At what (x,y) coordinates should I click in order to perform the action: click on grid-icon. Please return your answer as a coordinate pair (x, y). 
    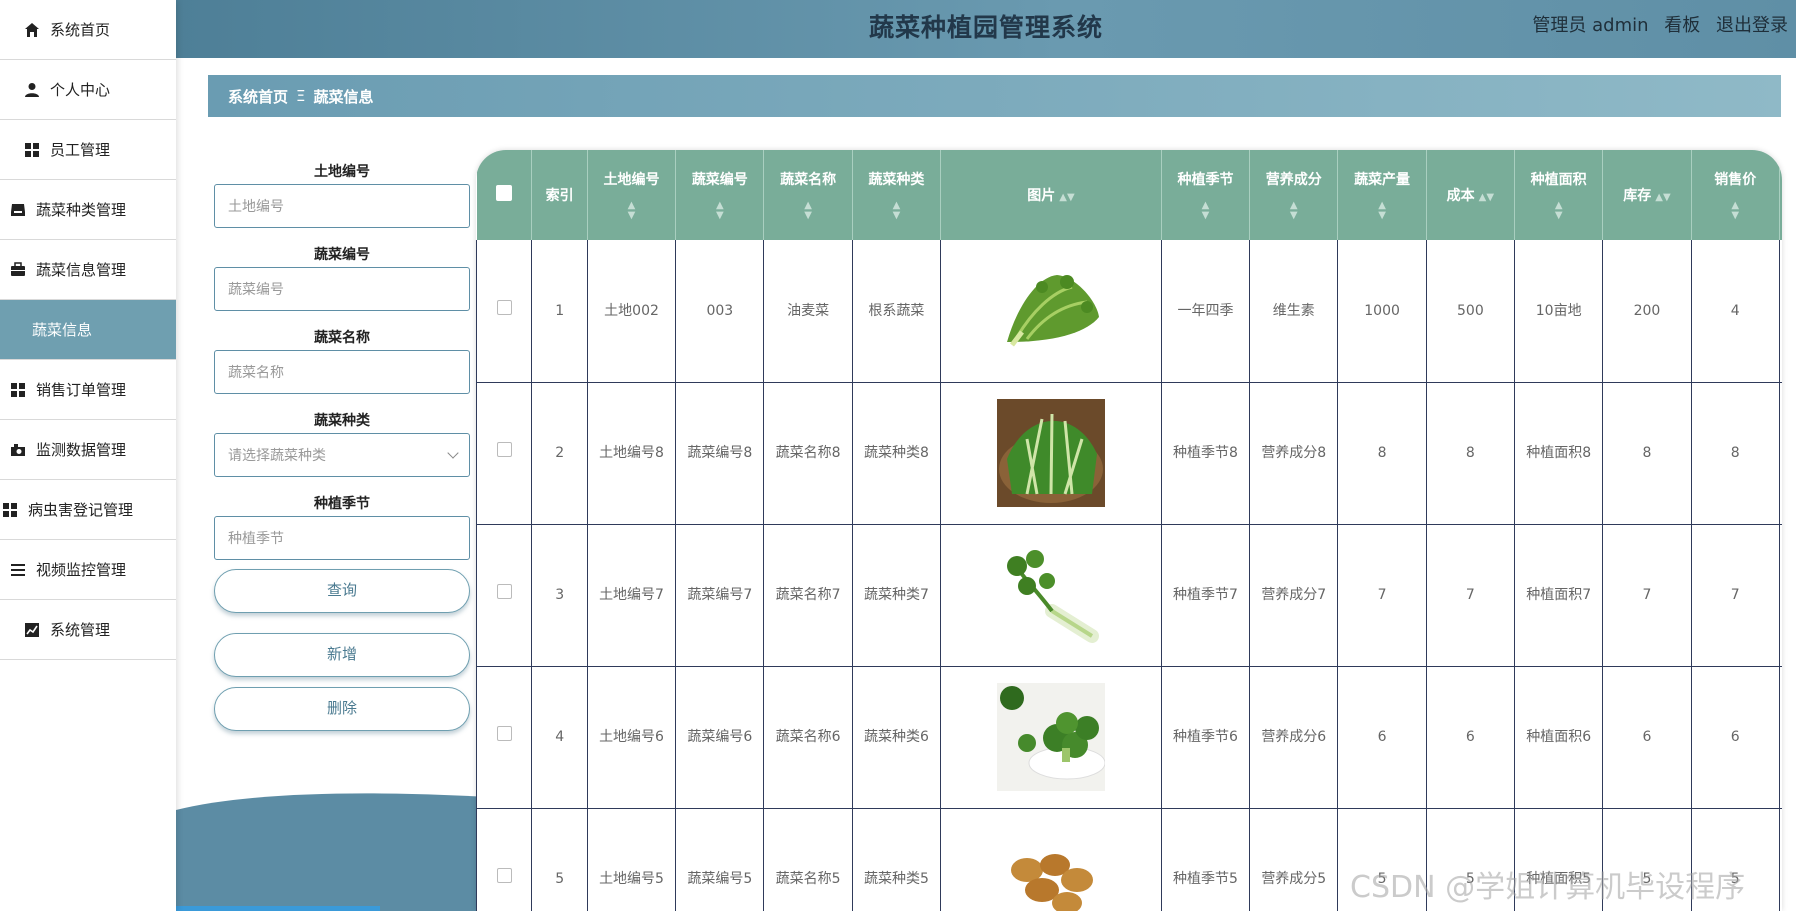
    Looking at the image, I should click on (32, 149).